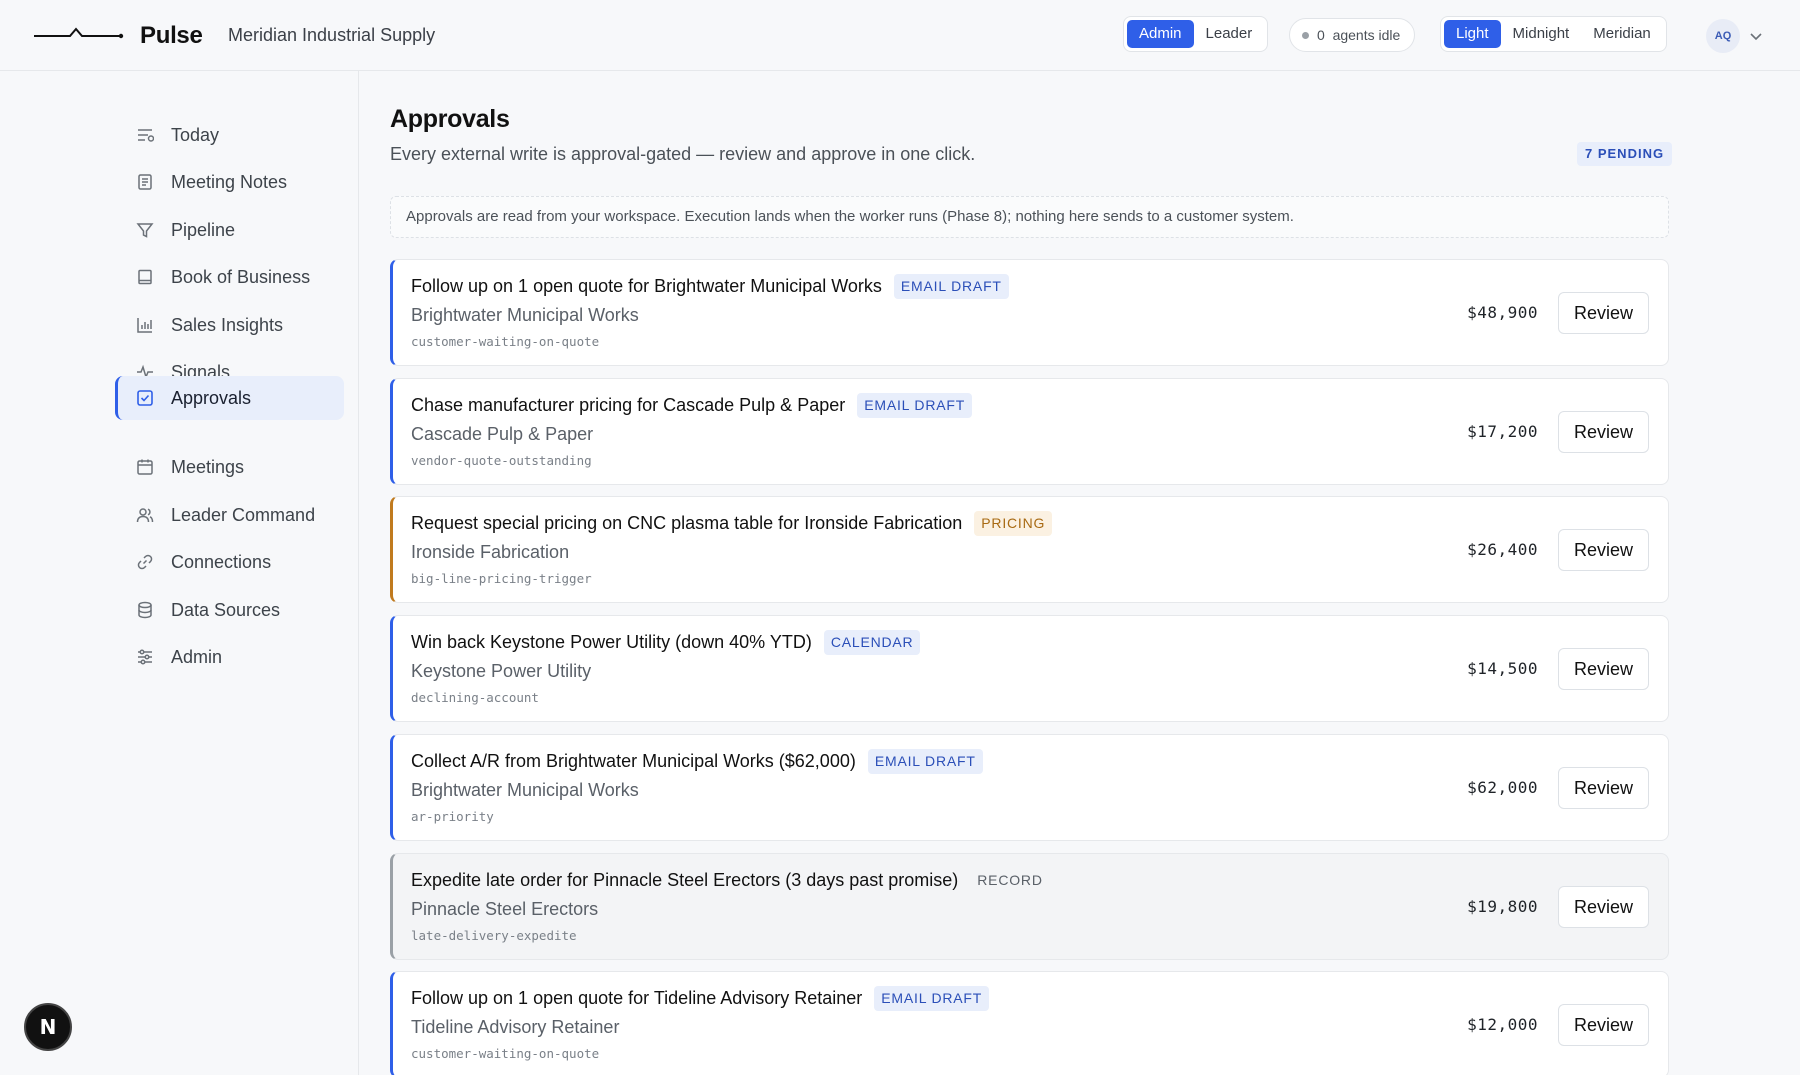  What do you see at coordinates (208, 466) in the screenshot?
I see `sidebar-item-label: Meetings` at bounding box center [208, 466].